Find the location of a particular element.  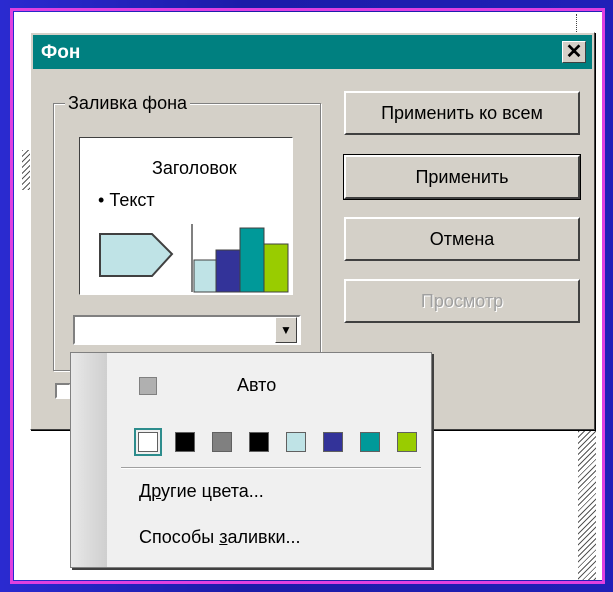

preview-button: Просмотр is located at coordinates (462, 301).